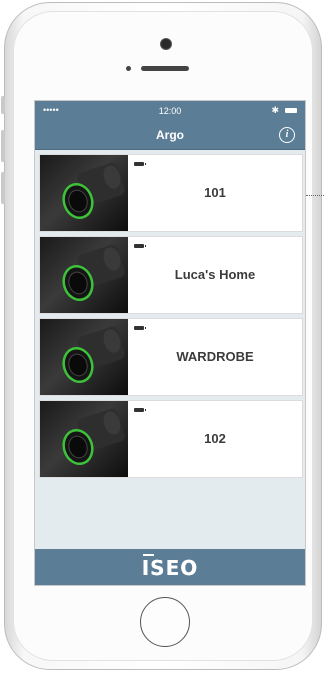 The width and height of the screenshot is (328, 675). Describe the element at coordinates (166, 44) in the screenshot. I see `front-camera` at that location.